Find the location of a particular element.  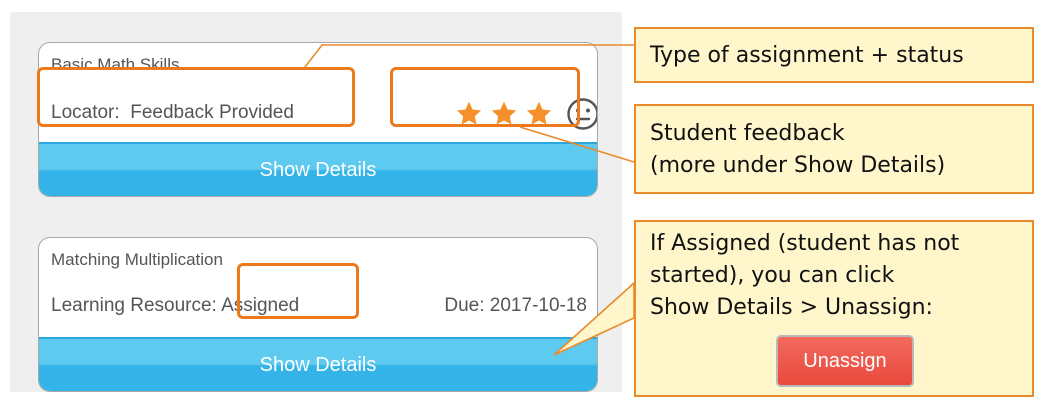

assignment-type-status: Locator: Feedback Provided is located at coordinates (172, 113).